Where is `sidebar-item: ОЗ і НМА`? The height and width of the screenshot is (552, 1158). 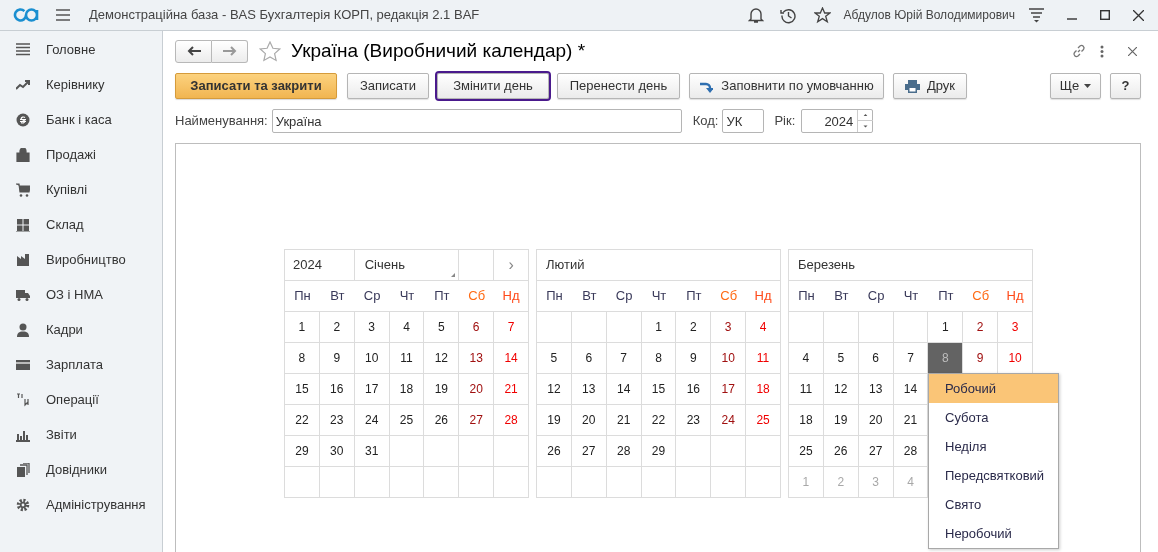
sidebar-item: ОЗ і НМА is located at coordinates (74, 294).